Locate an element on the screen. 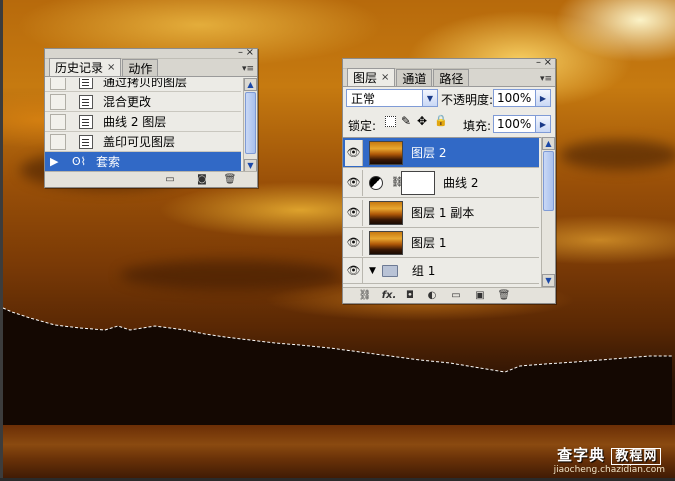 The height and width of the screenshot is (481, 675). history-scrollbar: ▲ ▼ is located at coordinates (250, 125).